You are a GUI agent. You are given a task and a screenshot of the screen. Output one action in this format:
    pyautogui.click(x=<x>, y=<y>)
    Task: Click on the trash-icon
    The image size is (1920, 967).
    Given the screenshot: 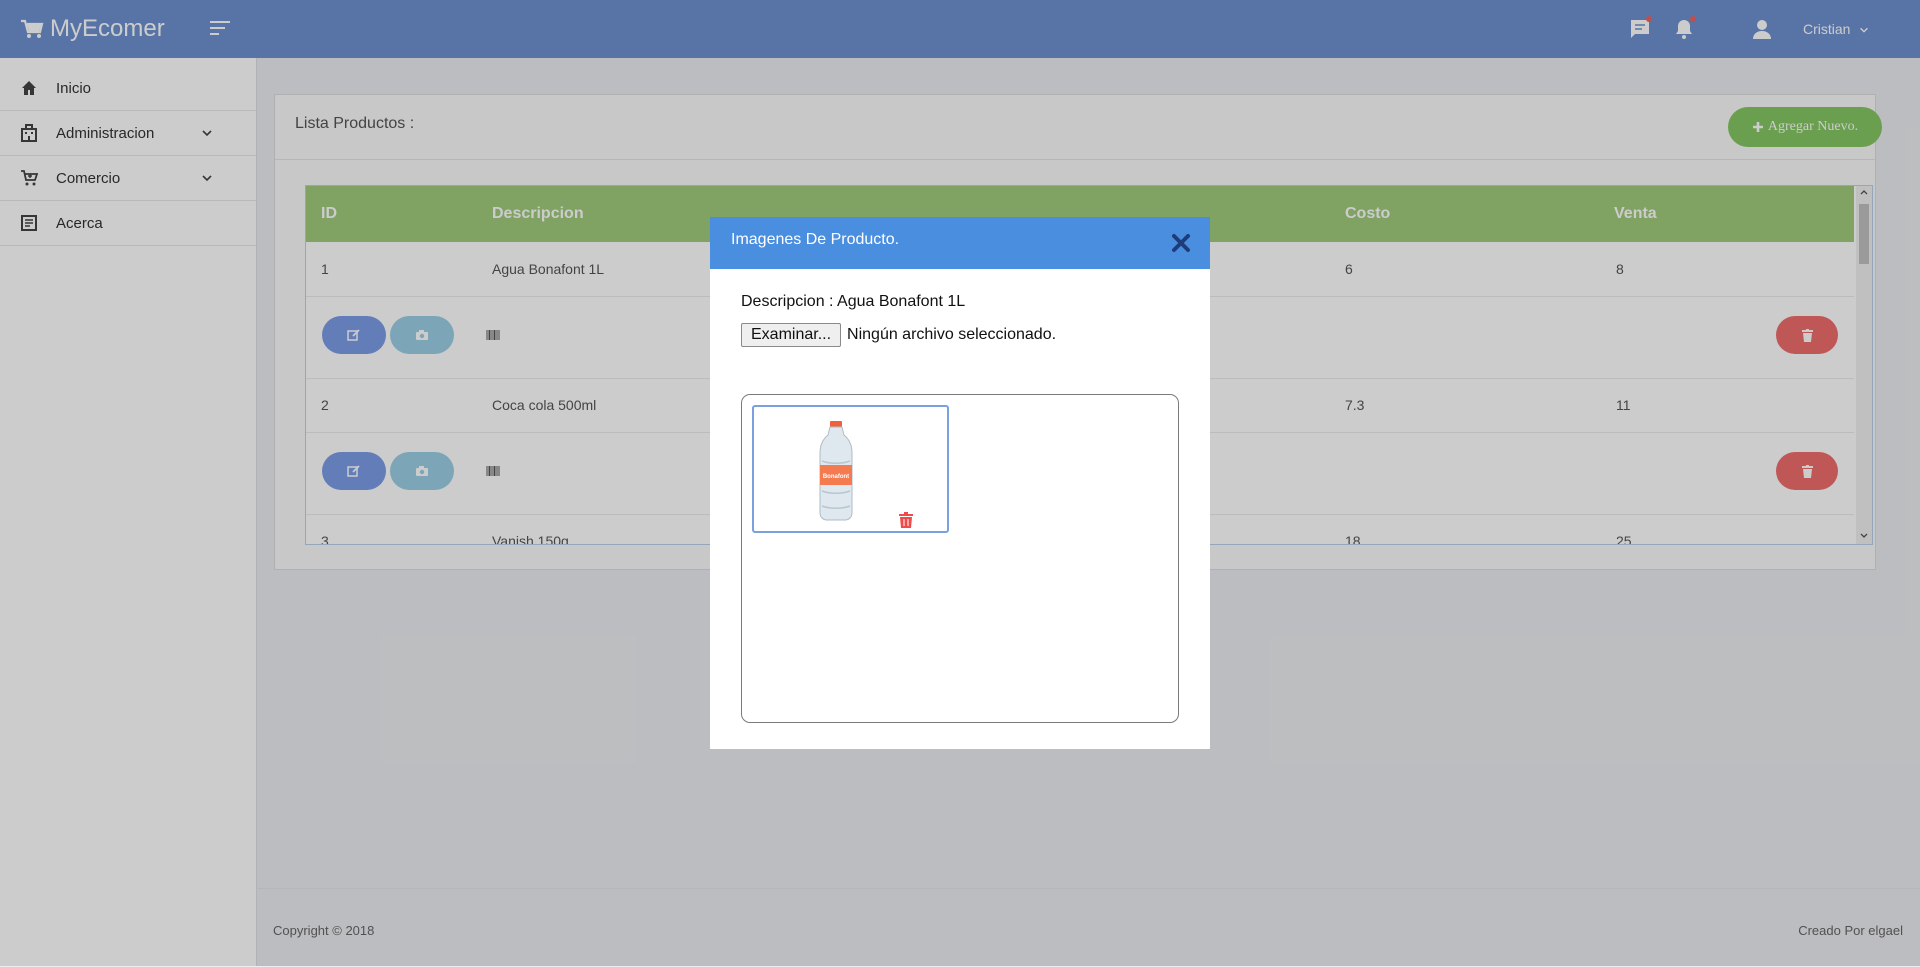 What is the action you would take?
    pyautogui.click(x=906, y=520)
    